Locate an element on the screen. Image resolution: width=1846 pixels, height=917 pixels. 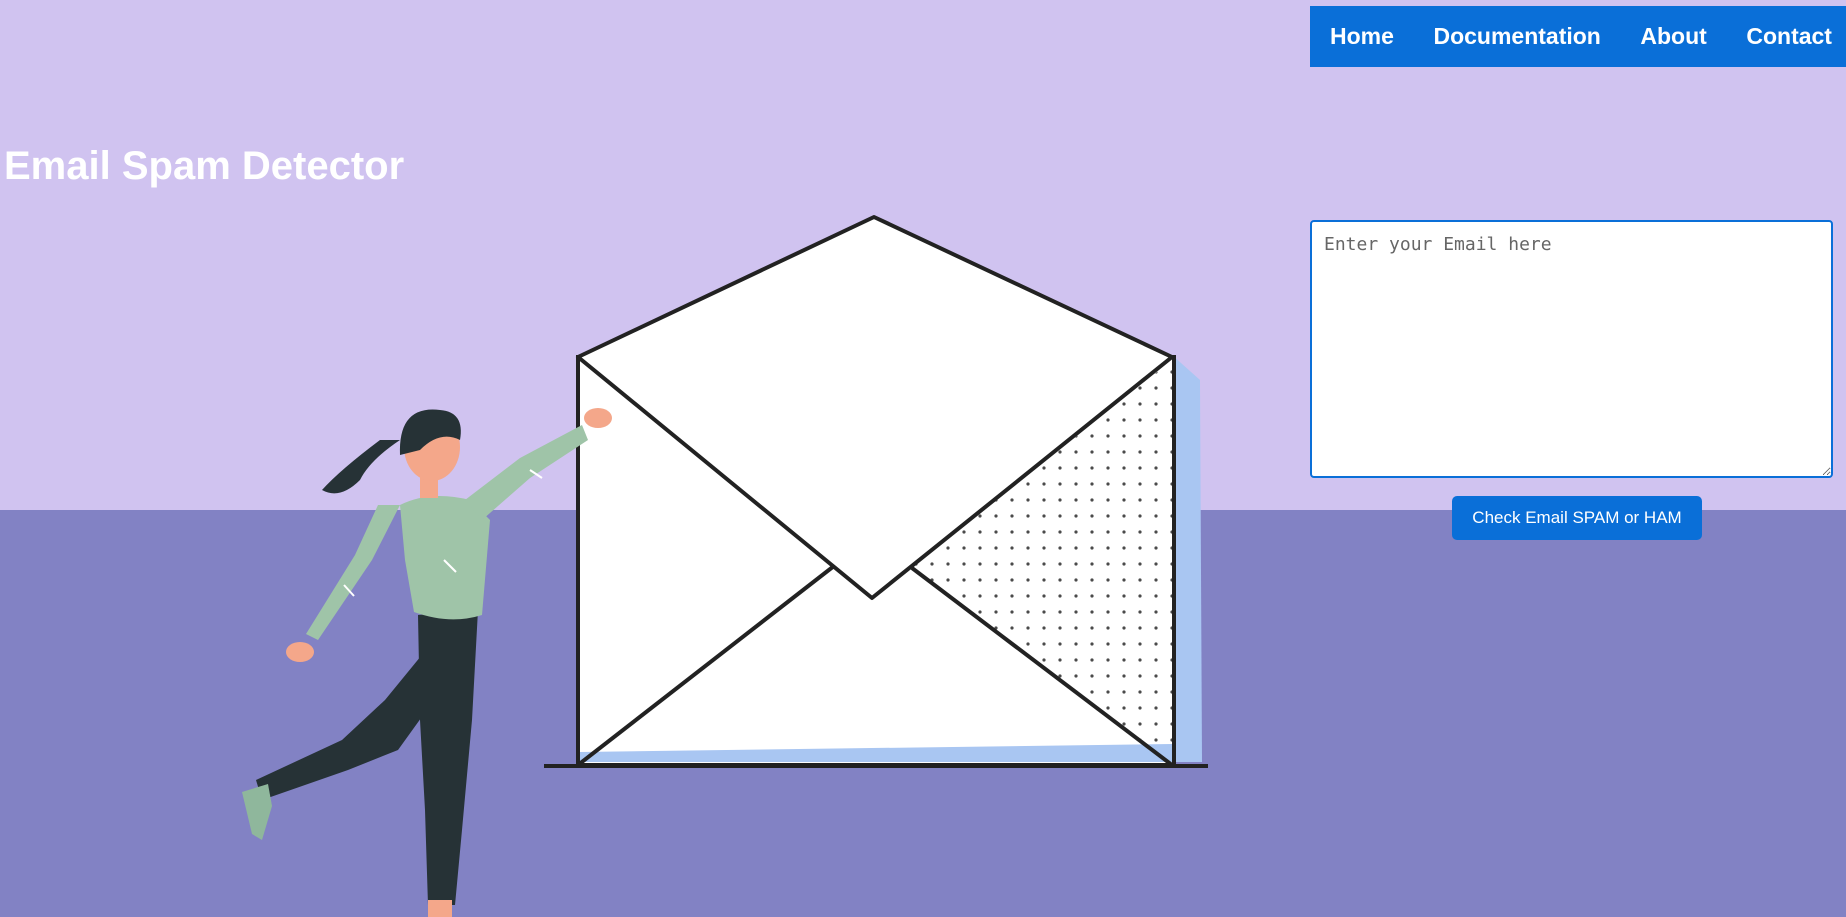
page-title: Email Spam Detector is located at coordinates (204, 166).